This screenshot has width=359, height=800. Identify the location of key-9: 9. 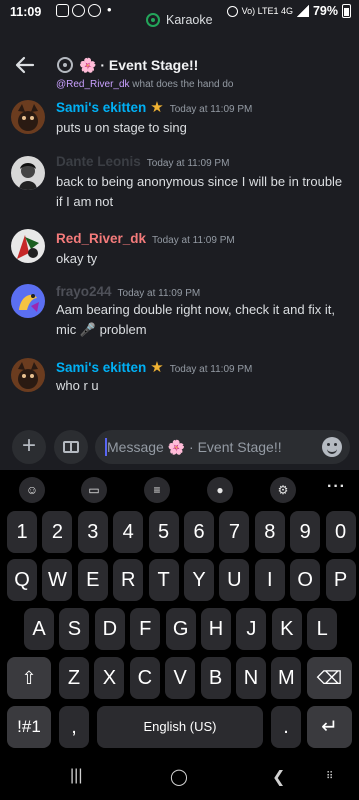
(305, 532).